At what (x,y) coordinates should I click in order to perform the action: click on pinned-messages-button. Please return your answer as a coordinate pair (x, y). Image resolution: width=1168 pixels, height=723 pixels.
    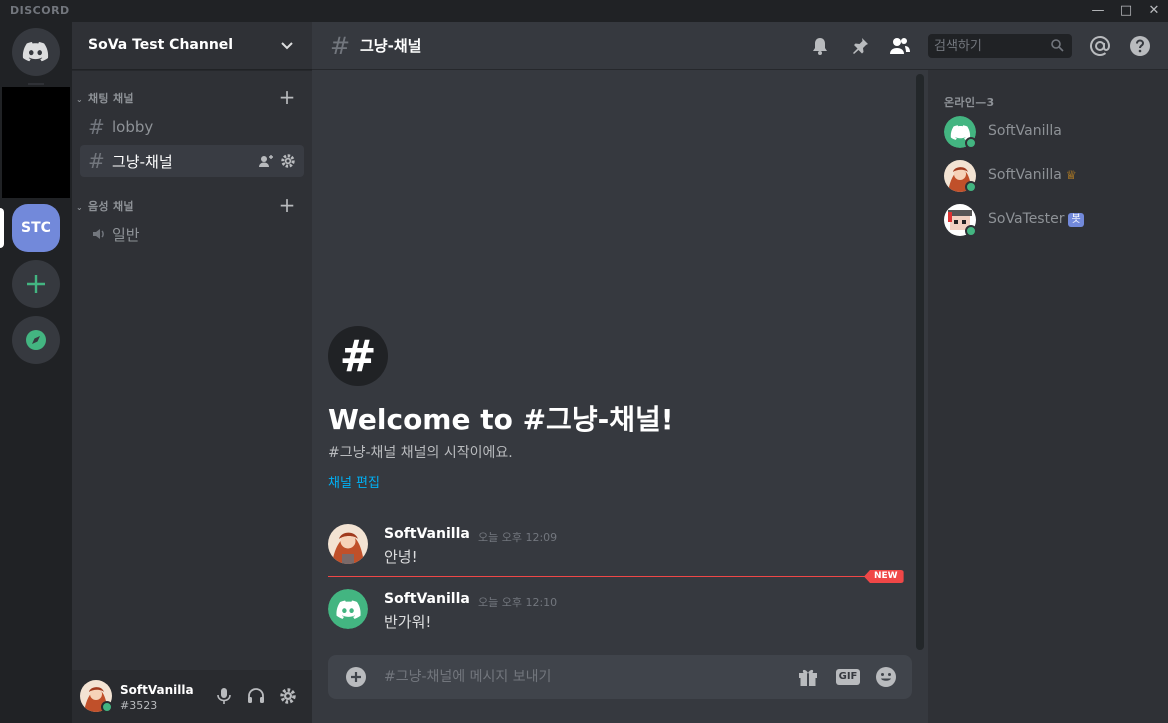
    Looking at the image, I should click on (860, 46).